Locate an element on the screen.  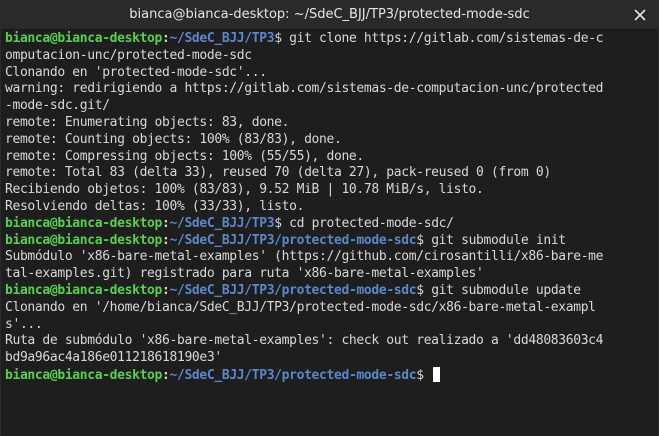
close-icon is located at coordinates (640, 15).